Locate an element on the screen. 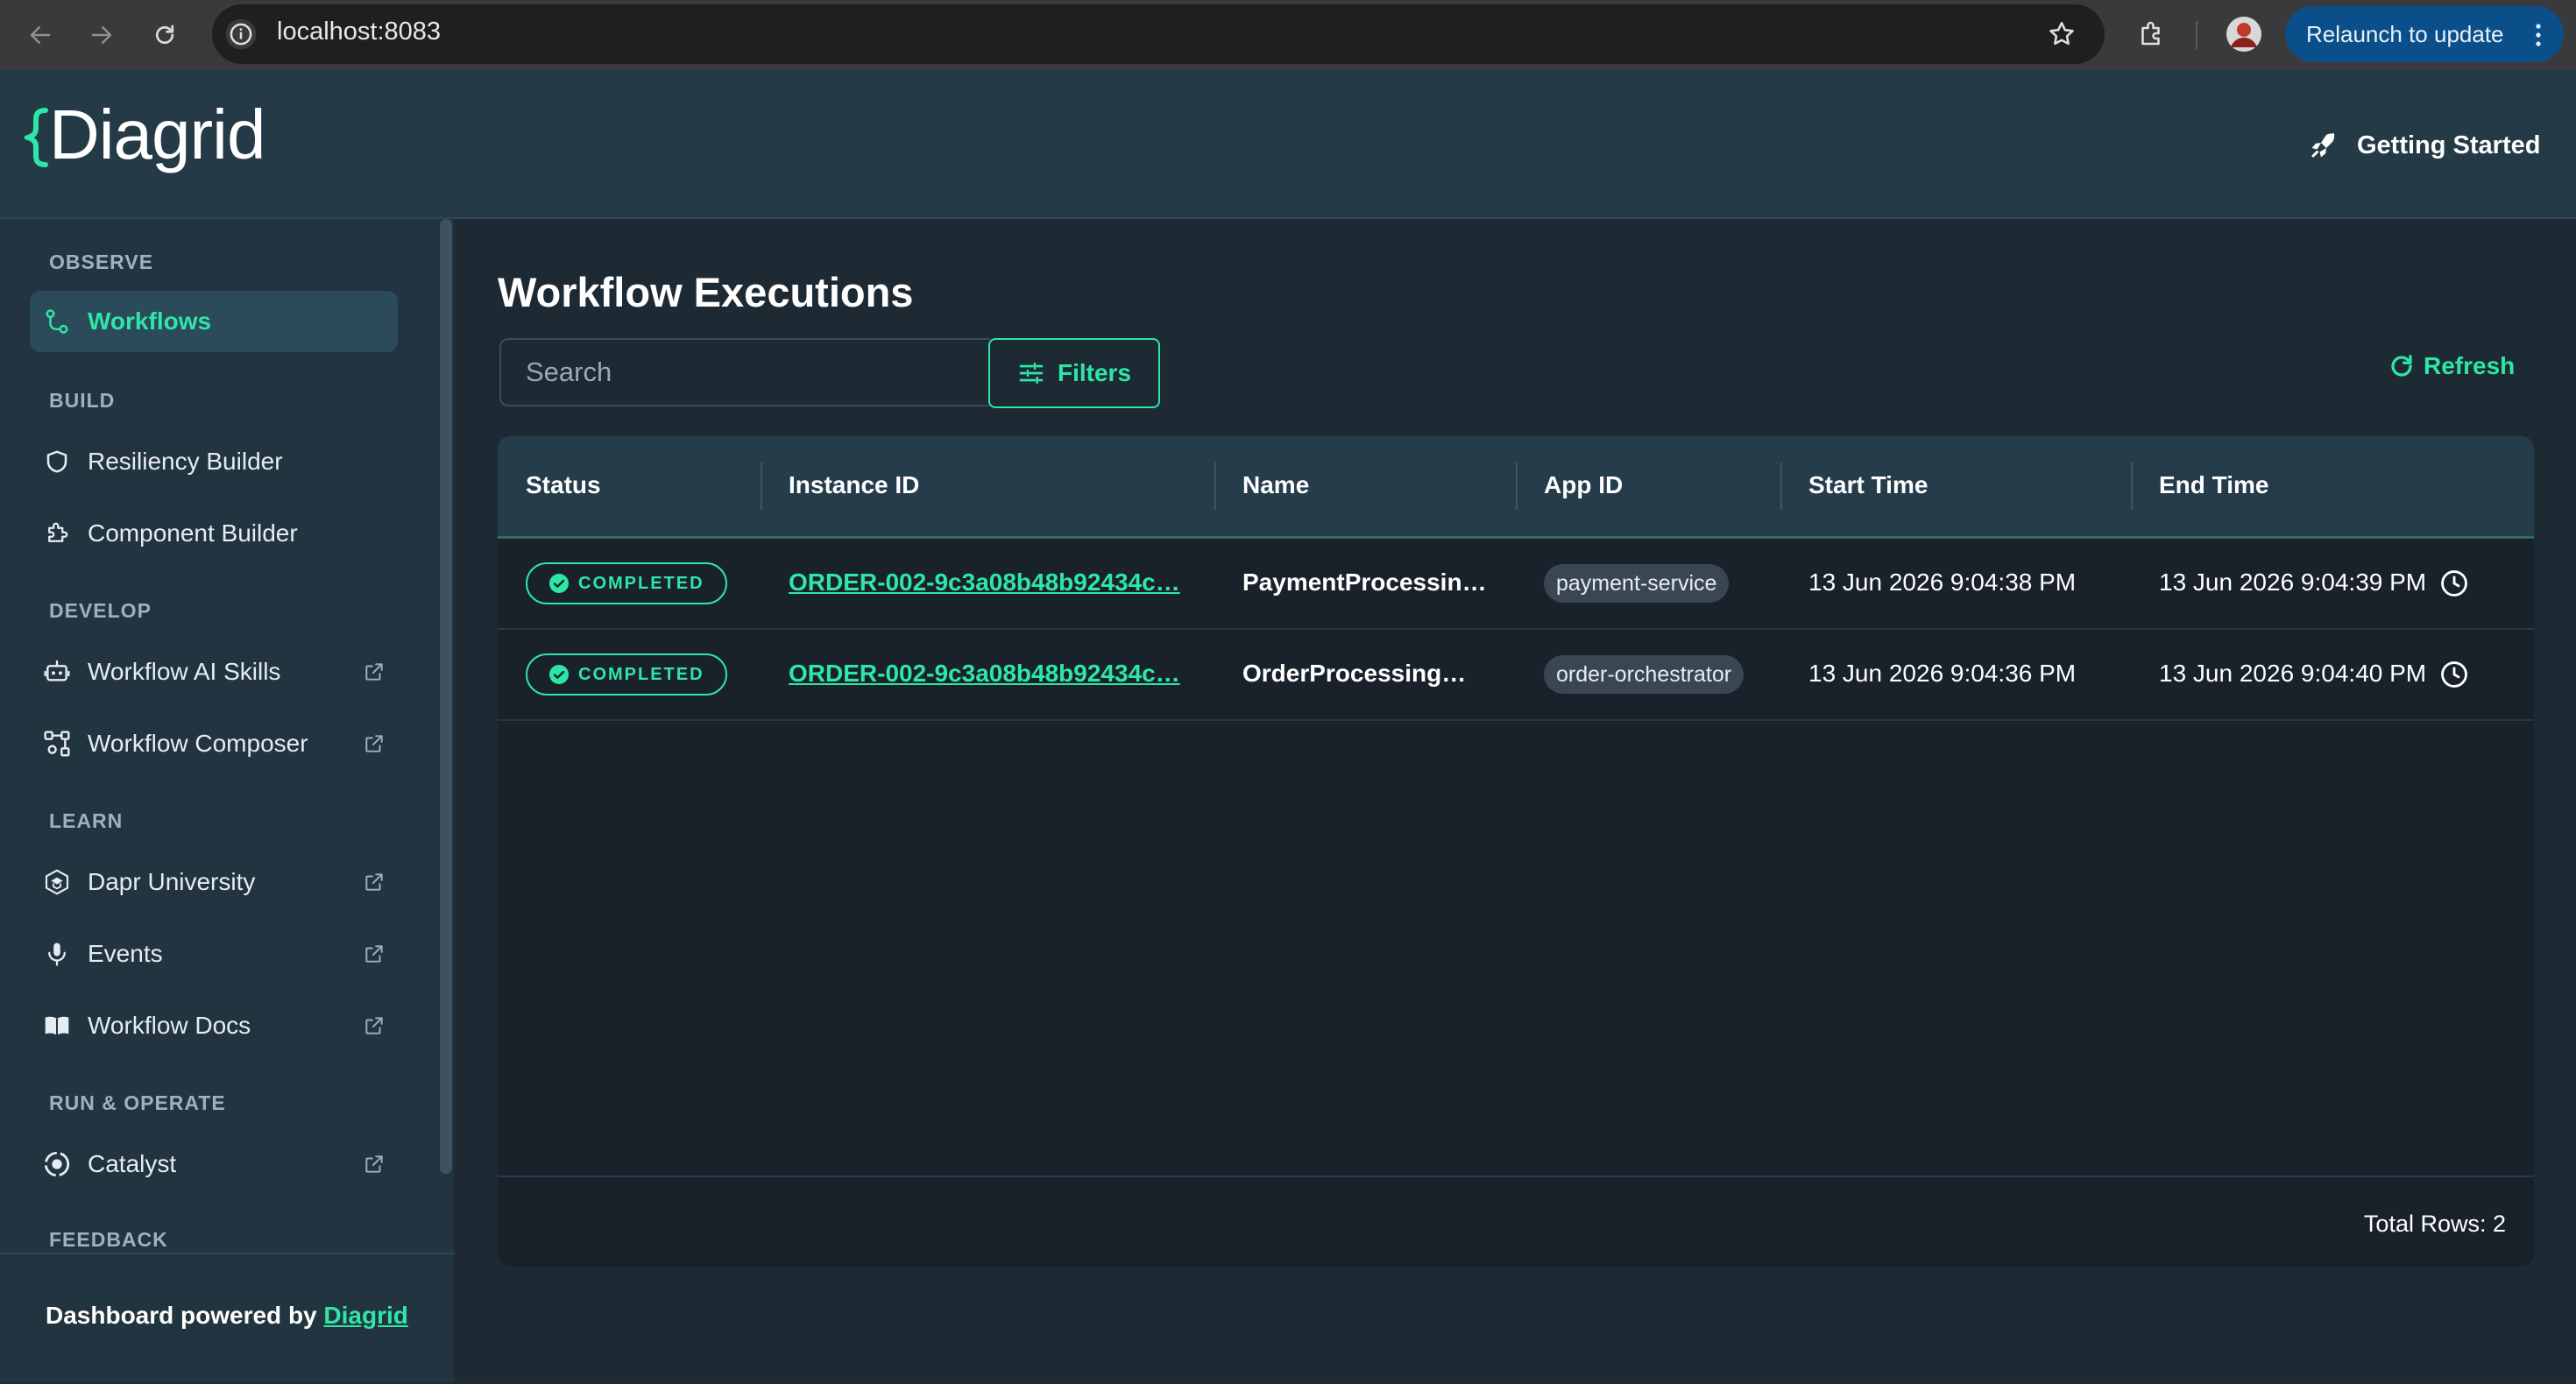 Image resolution: width=2576 pixels, height=1384 pixels. sidebar-item-workflow-docs: Workflow Docs is located at coordinates (214, 1025).